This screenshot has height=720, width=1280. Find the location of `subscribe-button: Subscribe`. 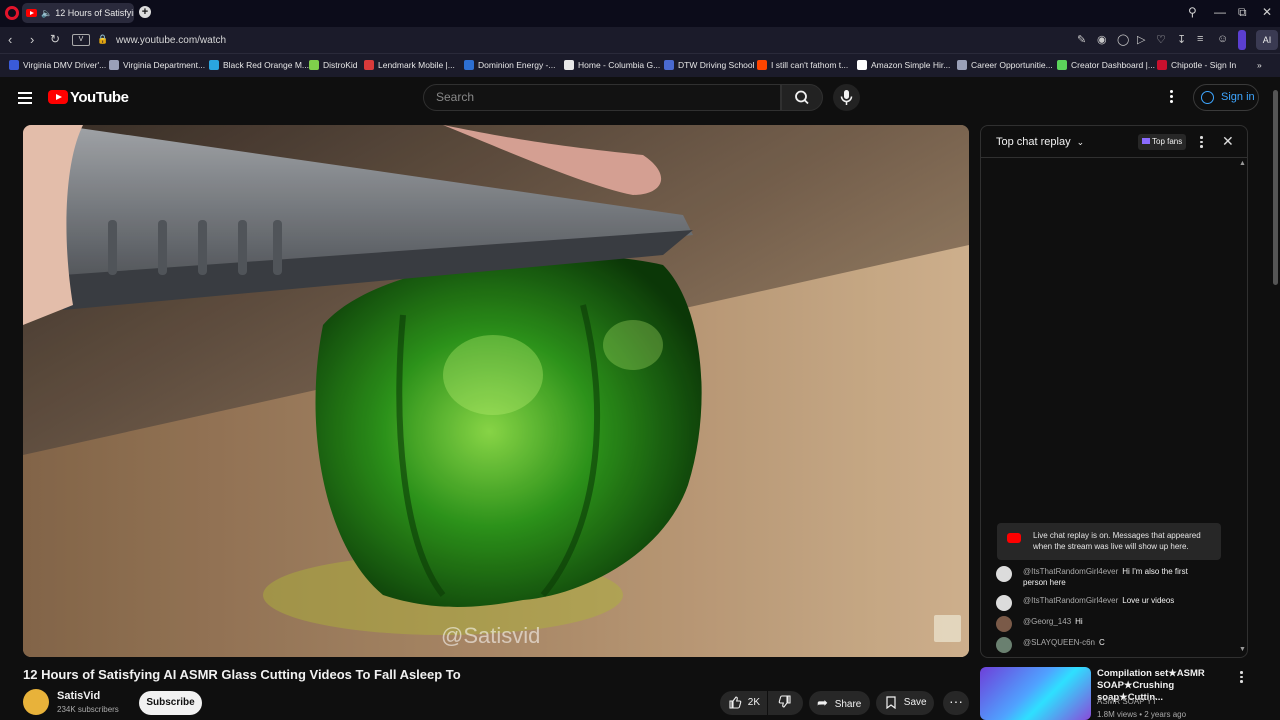

subscribe-button: Subscribe is located at coordinates (170, 703).